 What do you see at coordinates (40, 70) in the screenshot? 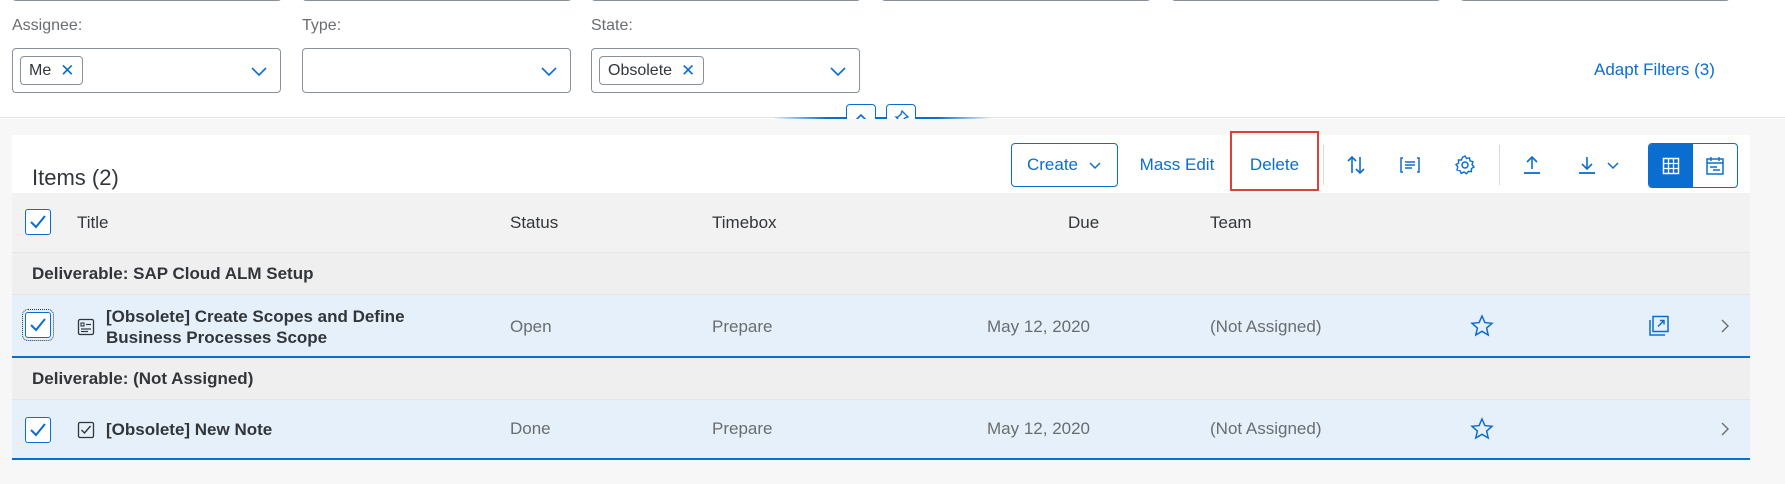
I see `assignee-token-text: Me` at bounding box center [40, 70].